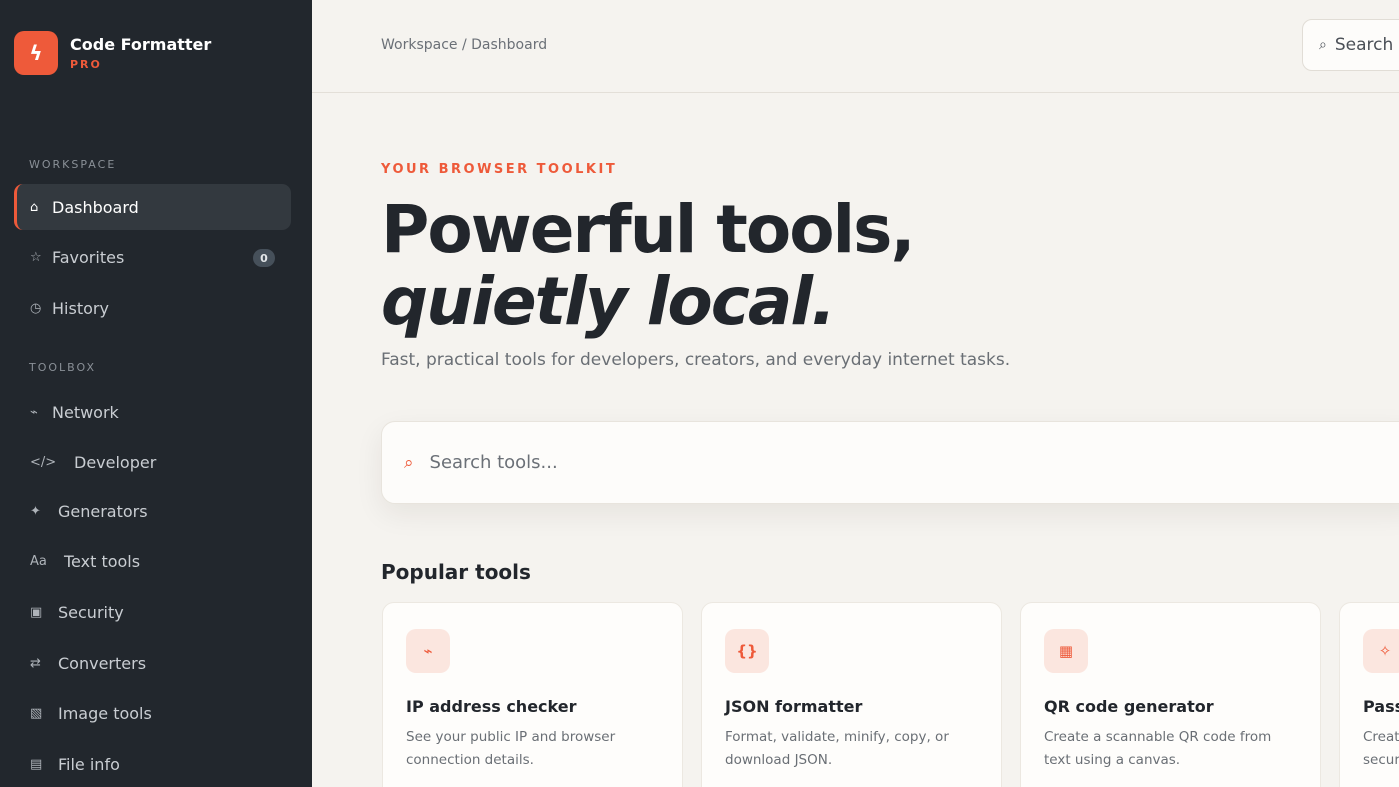 Image resolution: width=1399 pixels, height=787 pixels. I want to click on braces-icon: {}, so click(747, 651).